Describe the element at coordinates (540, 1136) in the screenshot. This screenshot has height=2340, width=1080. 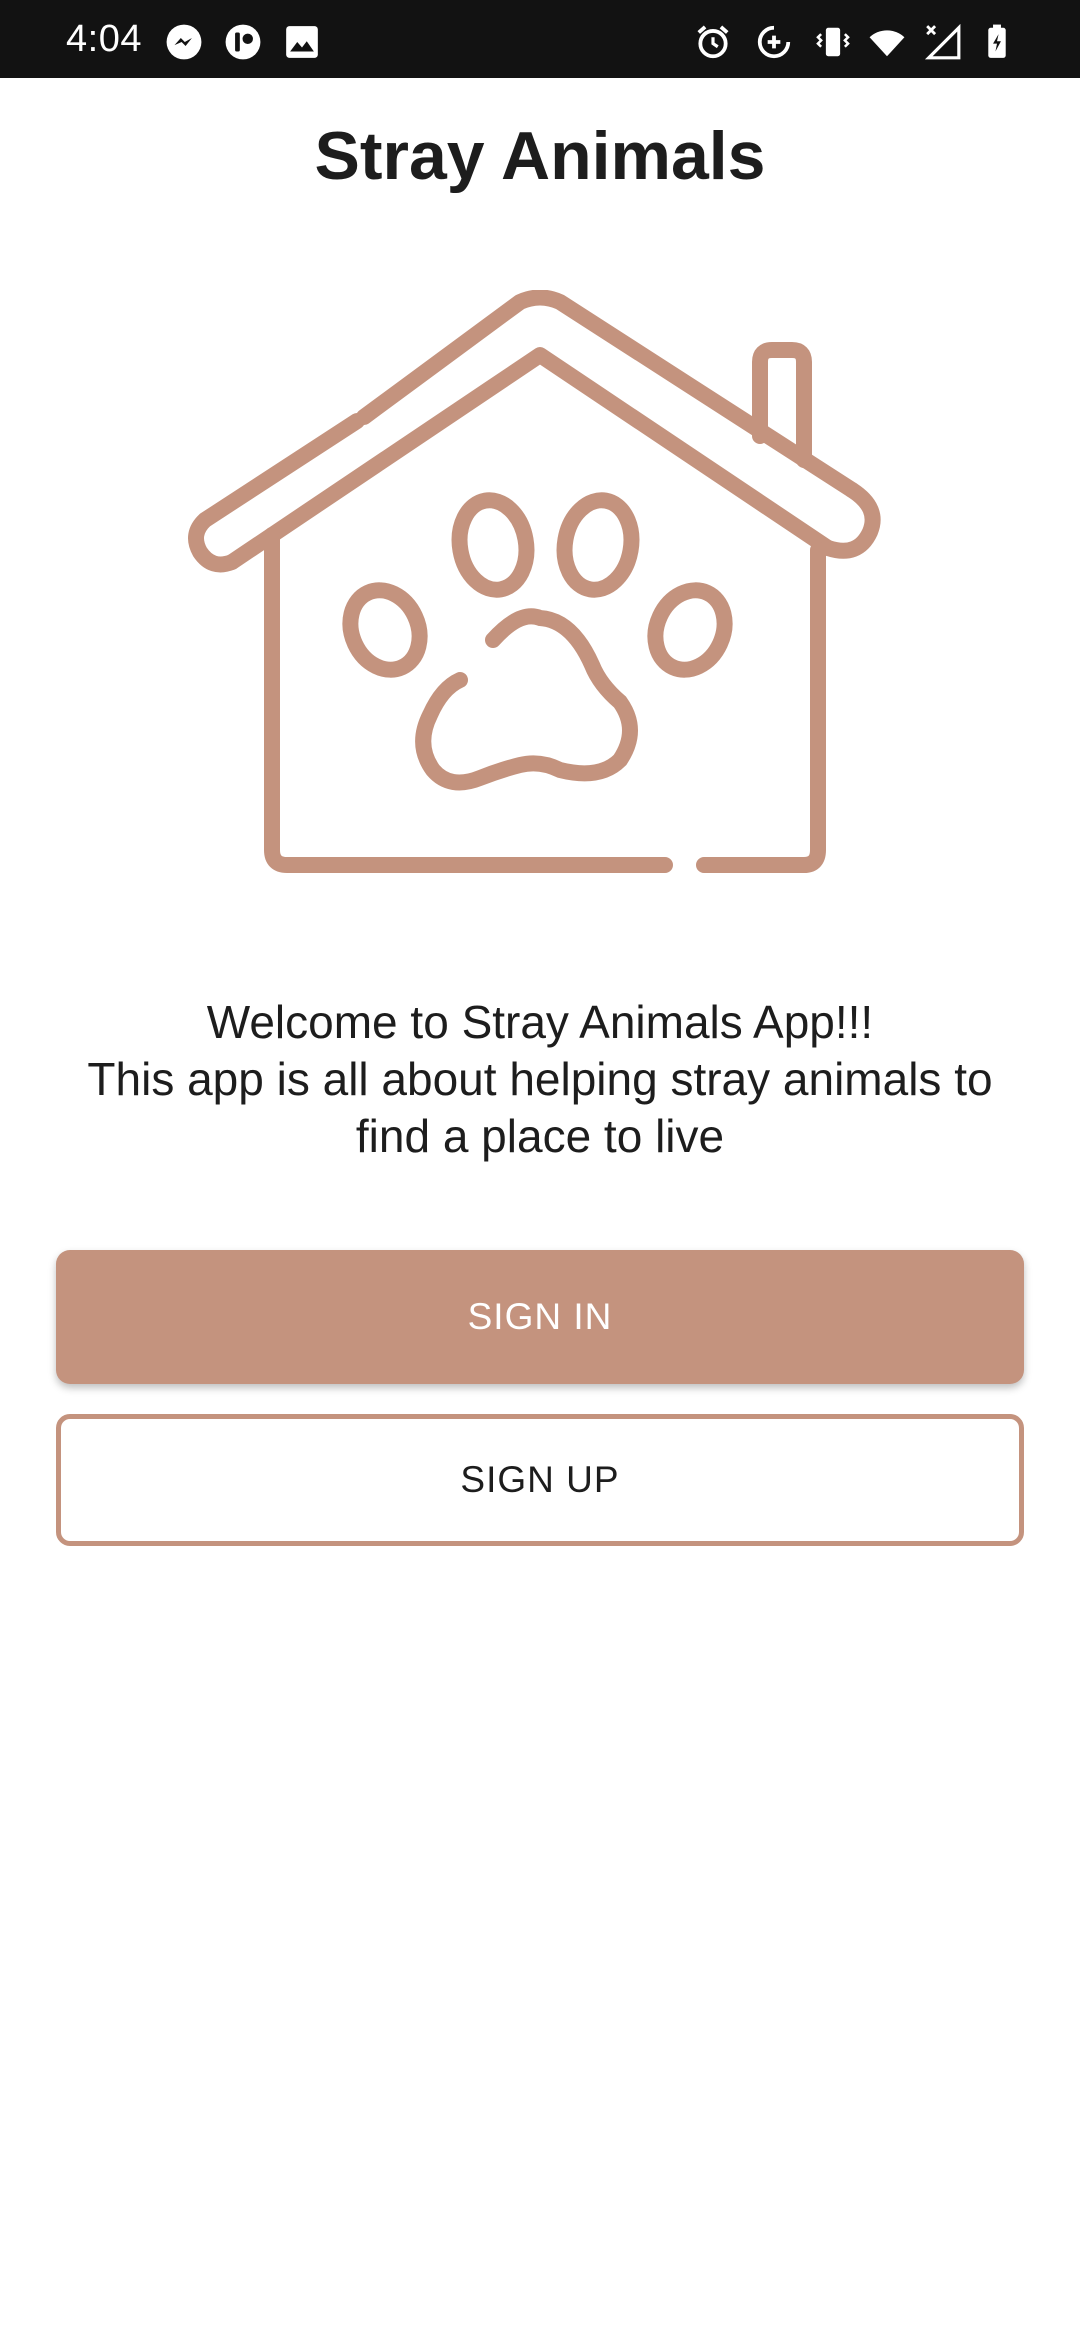
I see `welcome-line-3: find a place to live` at that location.